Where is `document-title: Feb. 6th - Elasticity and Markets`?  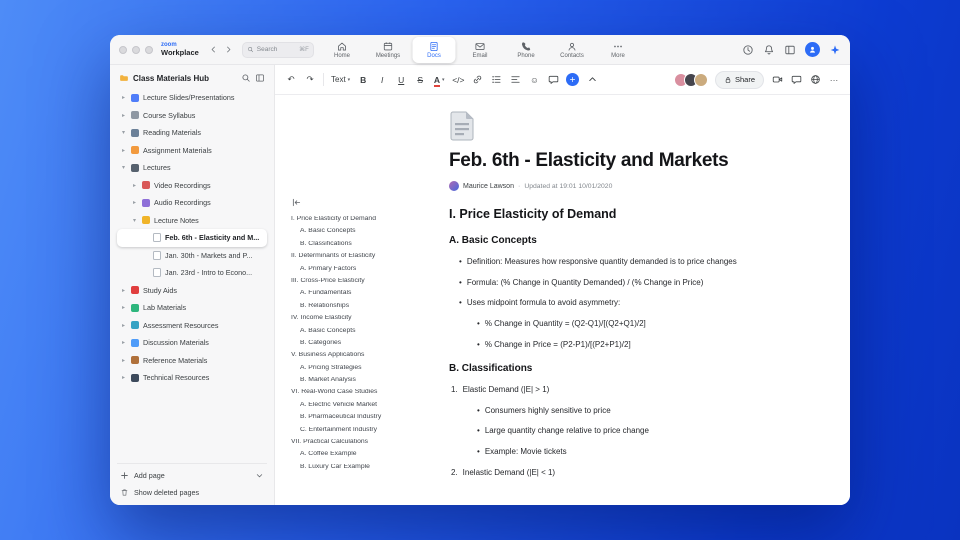
document-title: Feb. 6th - Elasticity and Markets is located at coordinates (632, 161).